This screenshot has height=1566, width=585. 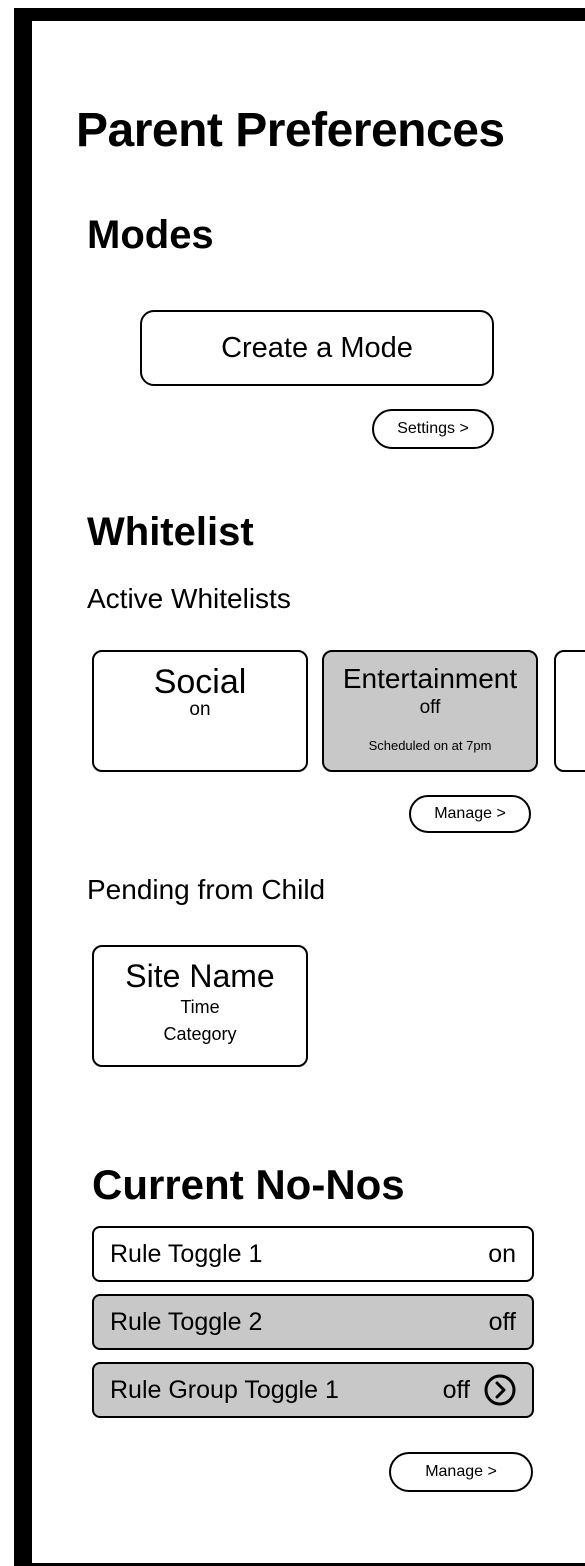 I want to click on rule-label: Rule Group Toggle 1, so click(x=224, y=1389).